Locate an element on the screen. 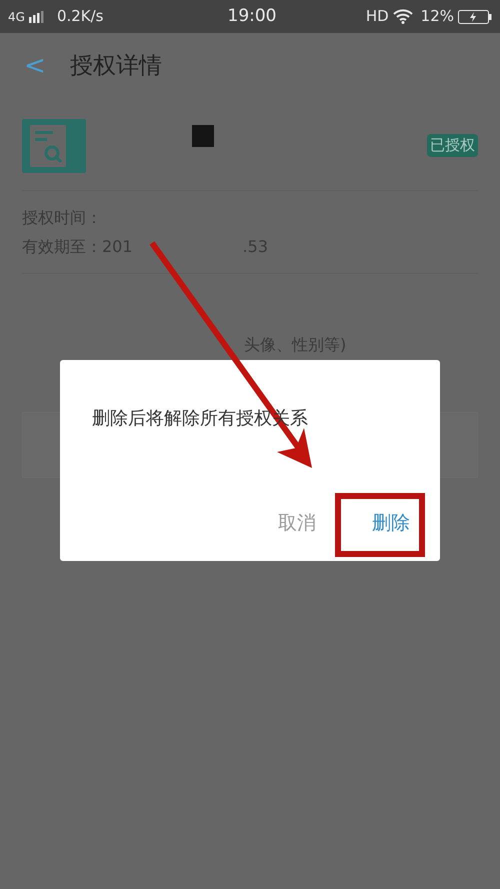  hd-label: HD is located at coordinates (377, 17).